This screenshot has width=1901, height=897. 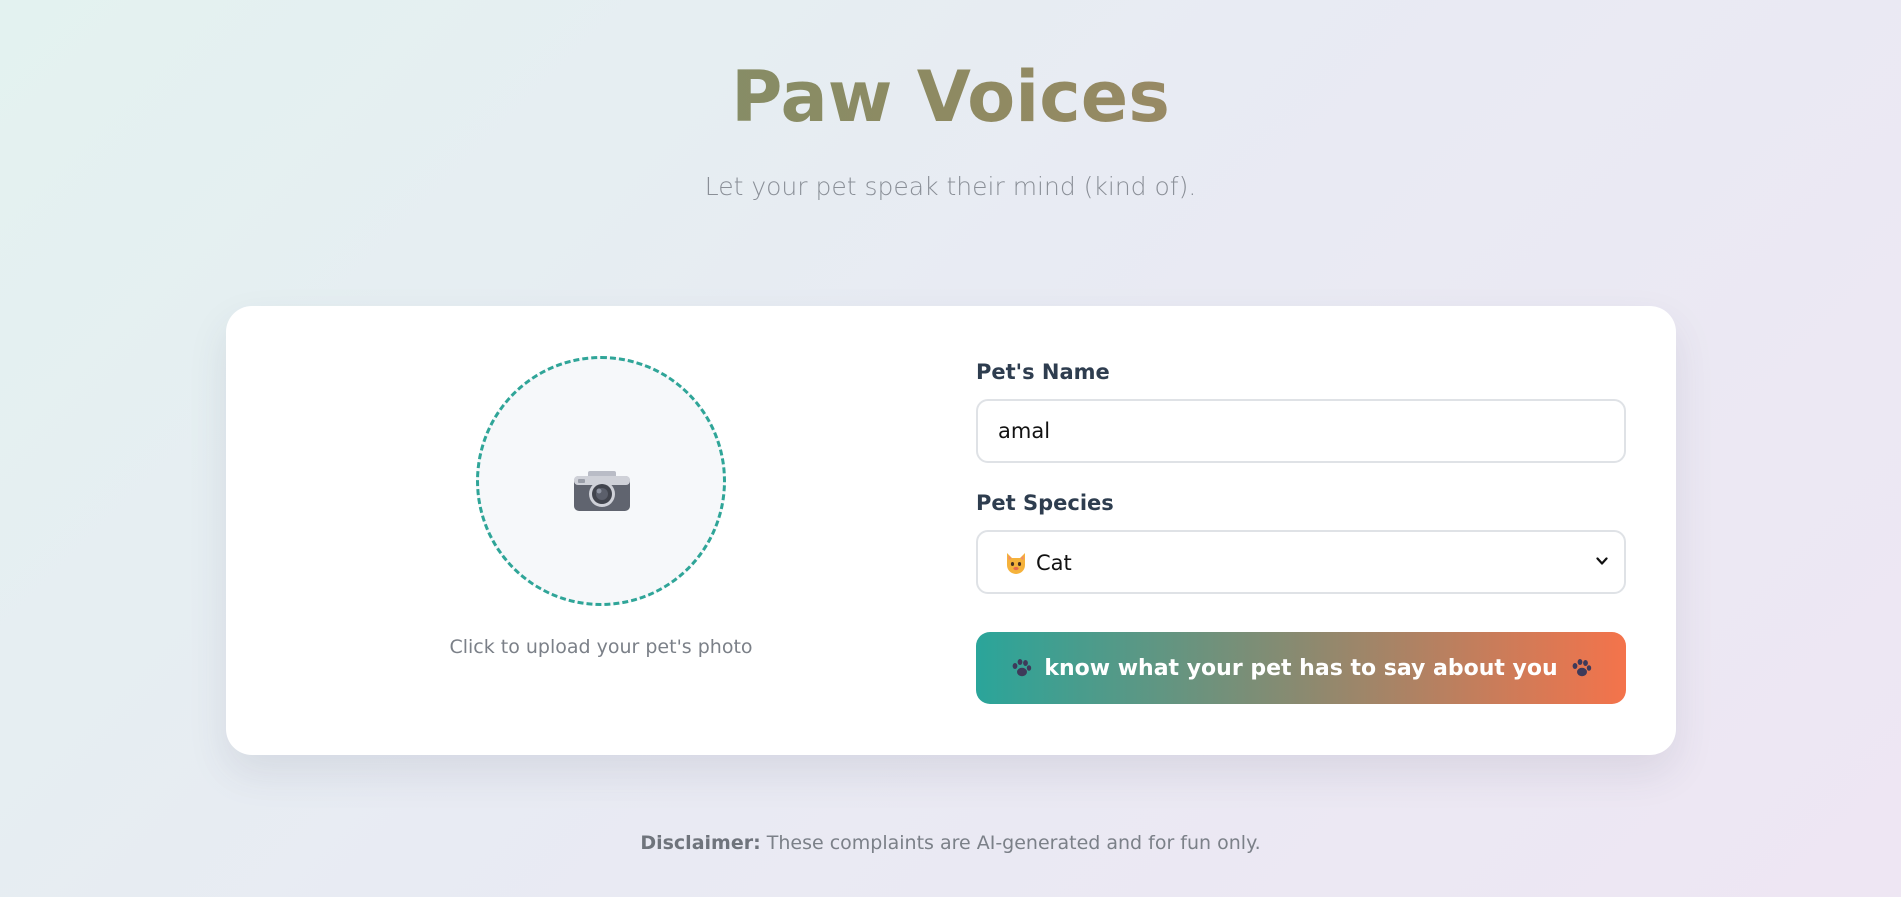 I want to click on camera-icon, so click(x=602, y=491).